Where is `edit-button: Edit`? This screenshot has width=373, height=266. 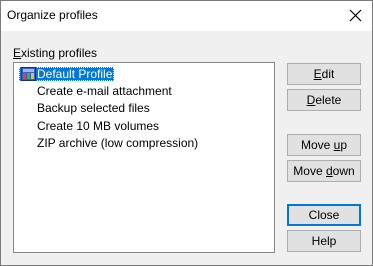 edit-button: Edit is located at coordinates (324, 74).